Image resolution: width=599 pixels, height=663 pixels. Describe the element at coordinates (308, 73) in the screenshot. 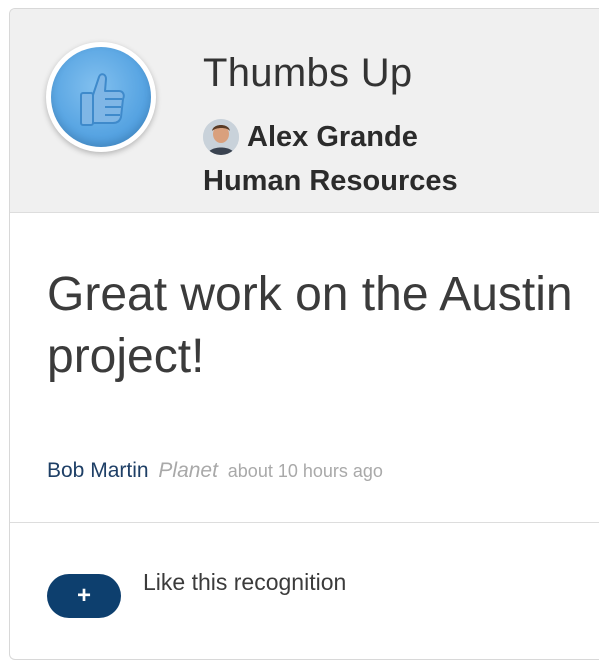

I see `award-title: Thumbs Up` at that location.